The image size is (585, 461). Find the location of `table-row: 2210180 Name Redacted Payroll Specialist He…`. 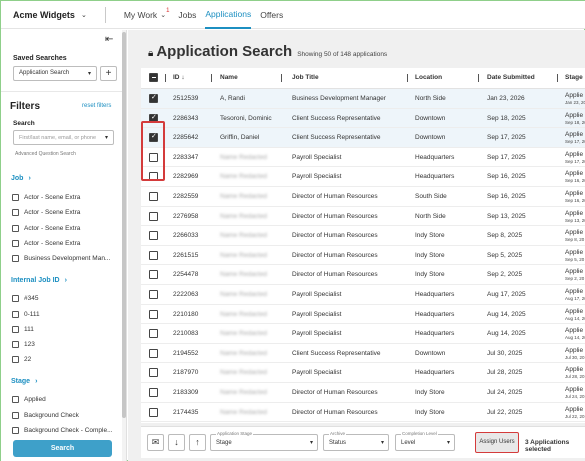

table-row: 2210180 Name Redacted Payroll Specialist He… is located at coordinates (363, 314).